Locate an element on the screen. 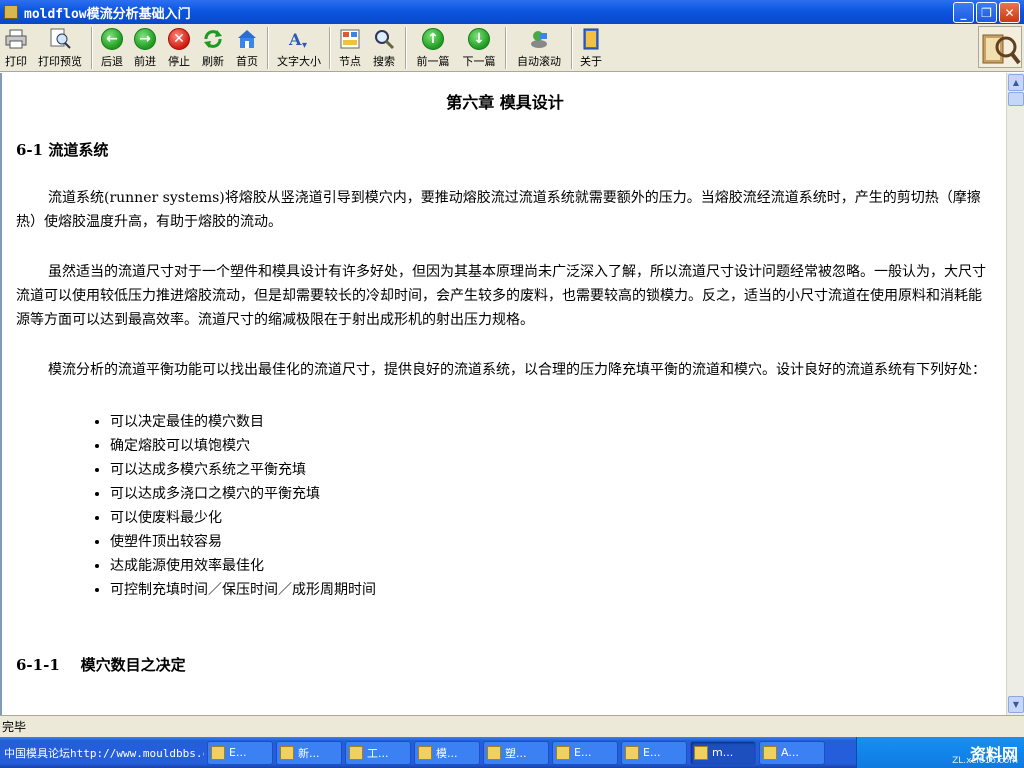 The image size is (1024, 768). nodes-button: 节点 is located at coordinates (350, 47).